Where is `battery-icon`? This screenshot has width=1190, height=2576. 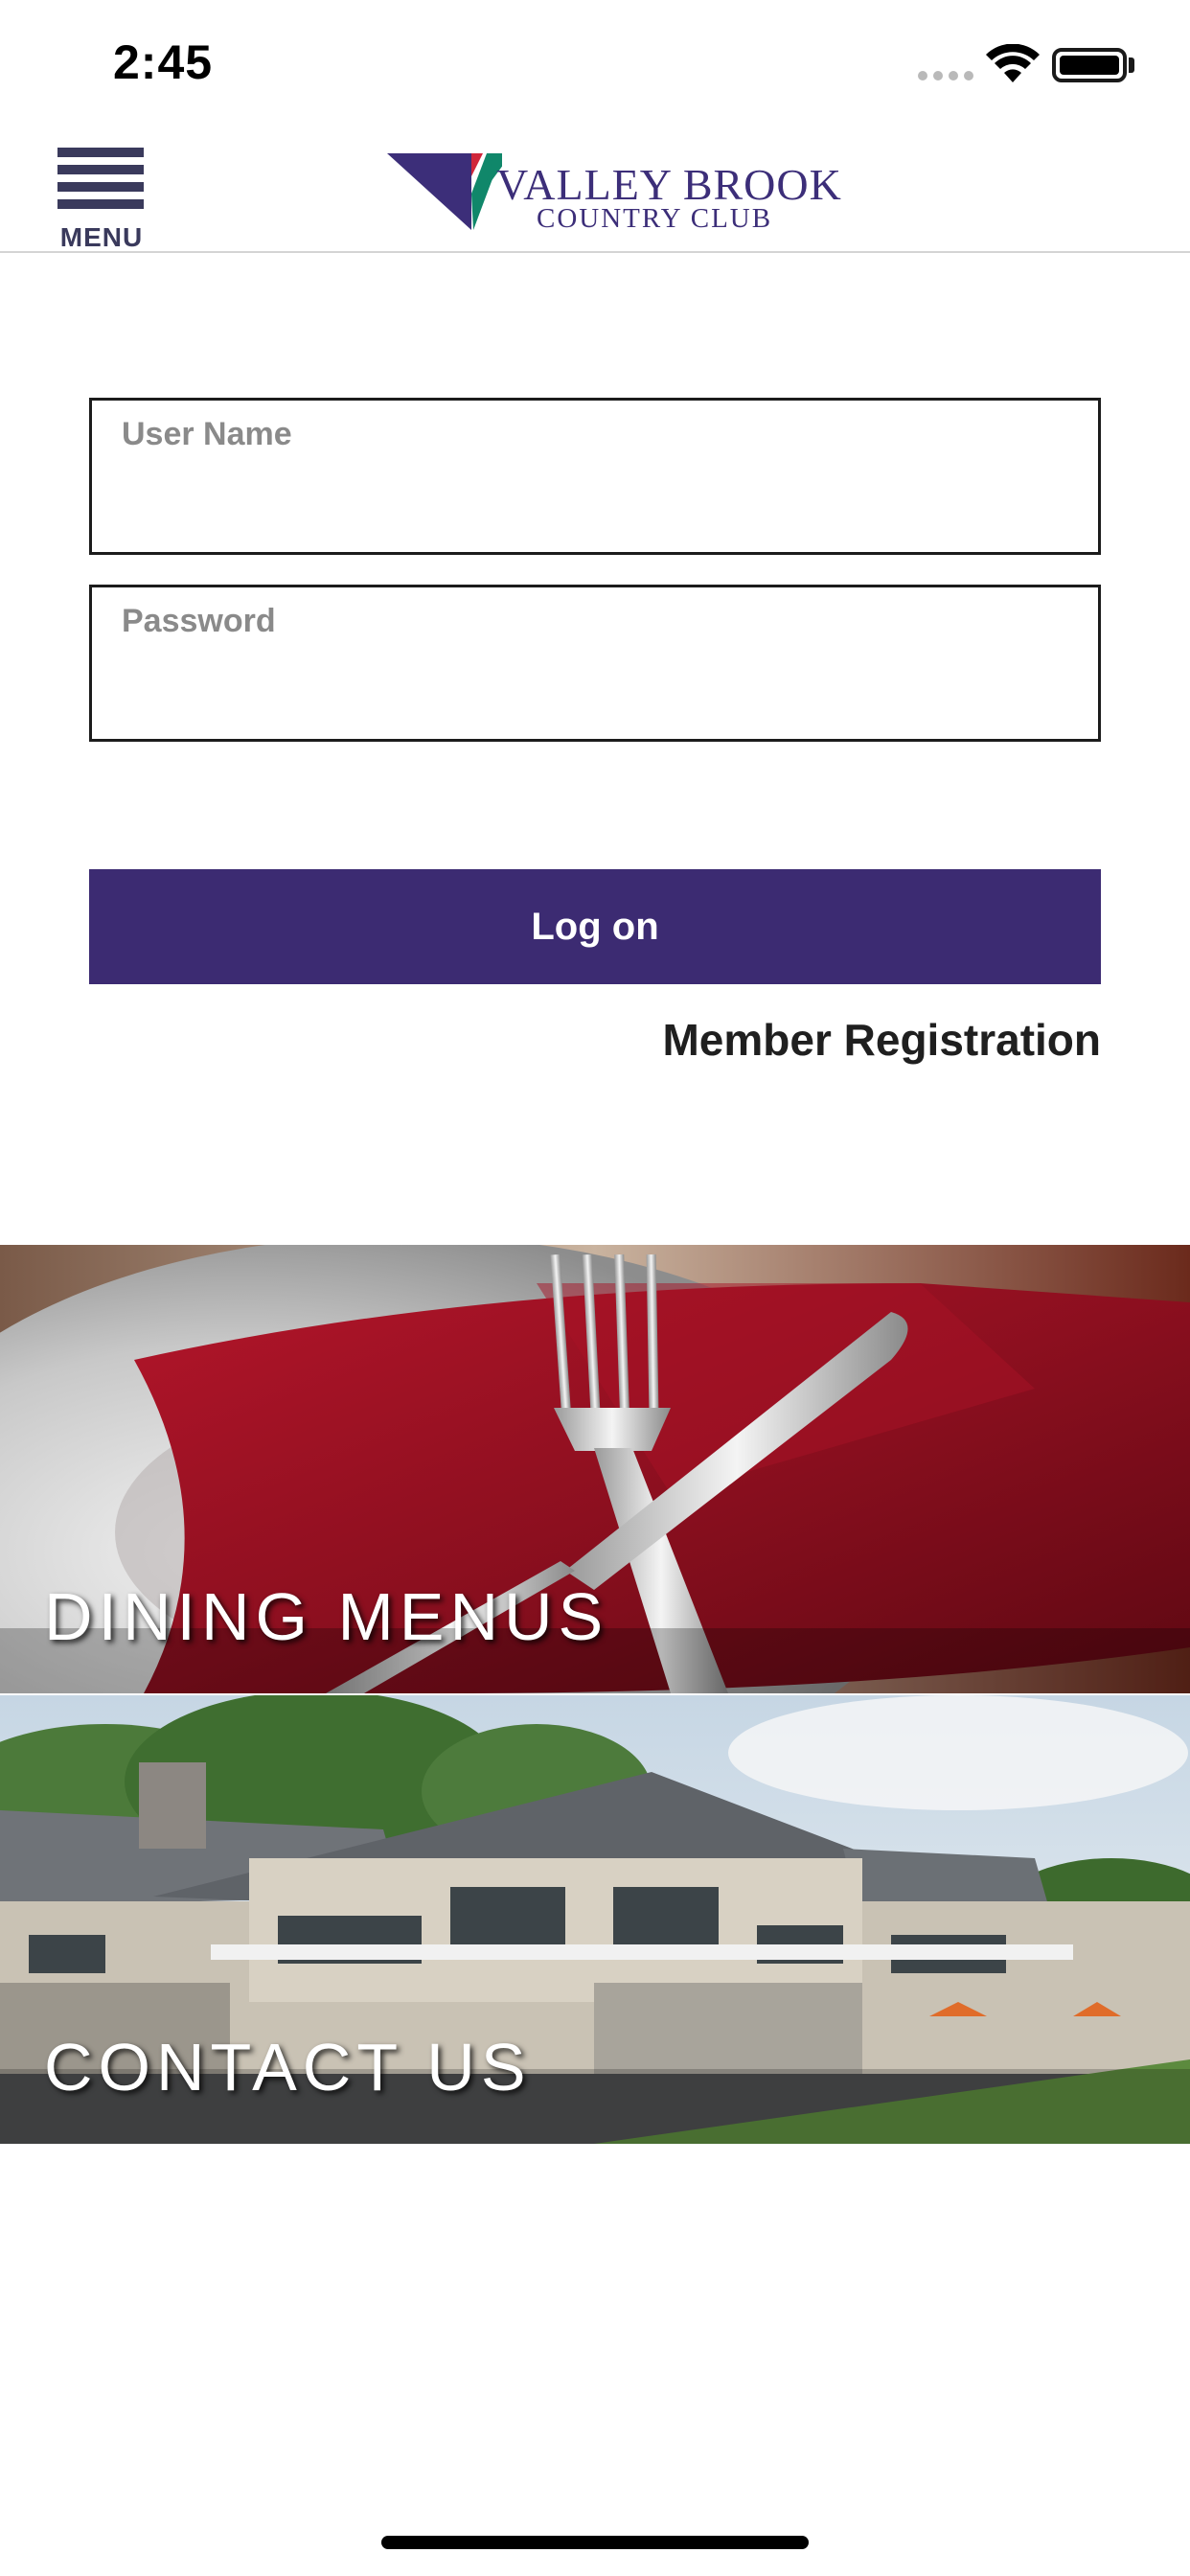
battery-icon is located at coordinates (1090, 65).